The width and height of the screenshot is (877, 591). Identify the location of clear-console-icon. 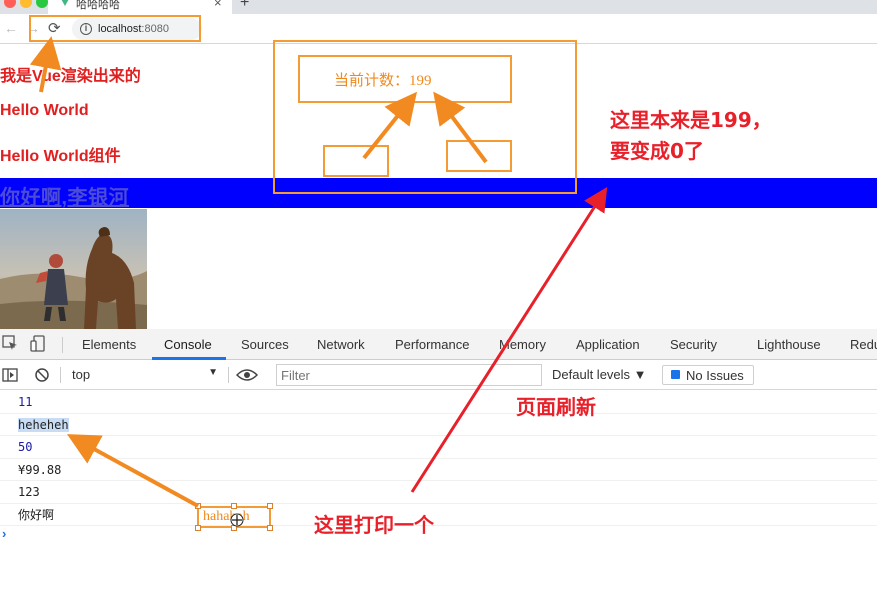
(42, 377).